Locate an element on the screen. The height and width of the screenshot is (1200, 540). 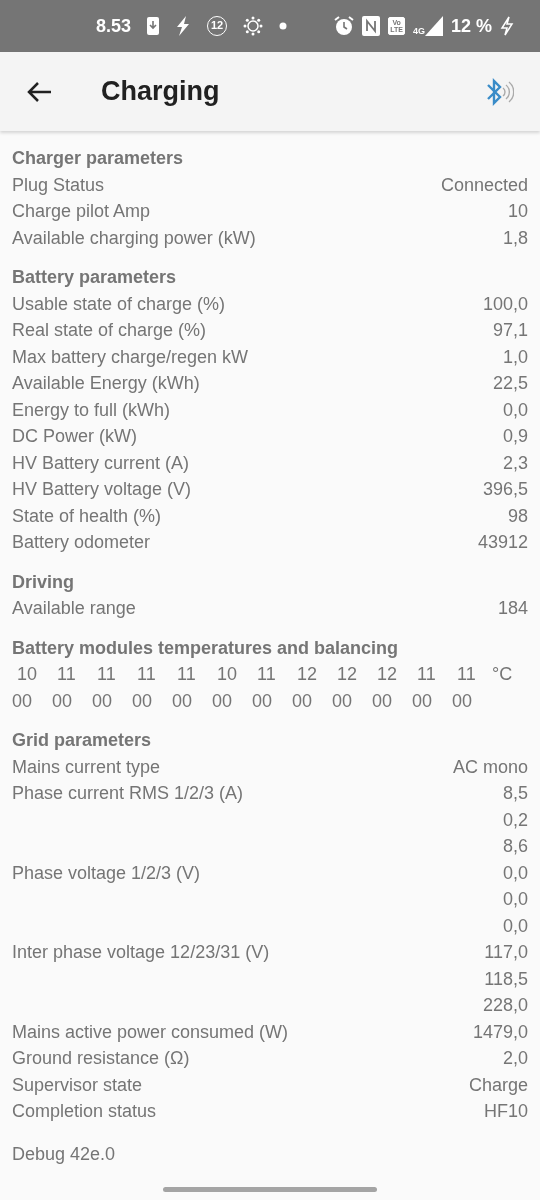
parameter-label: Available charging power (kW) is located at coordinates (134, 238).